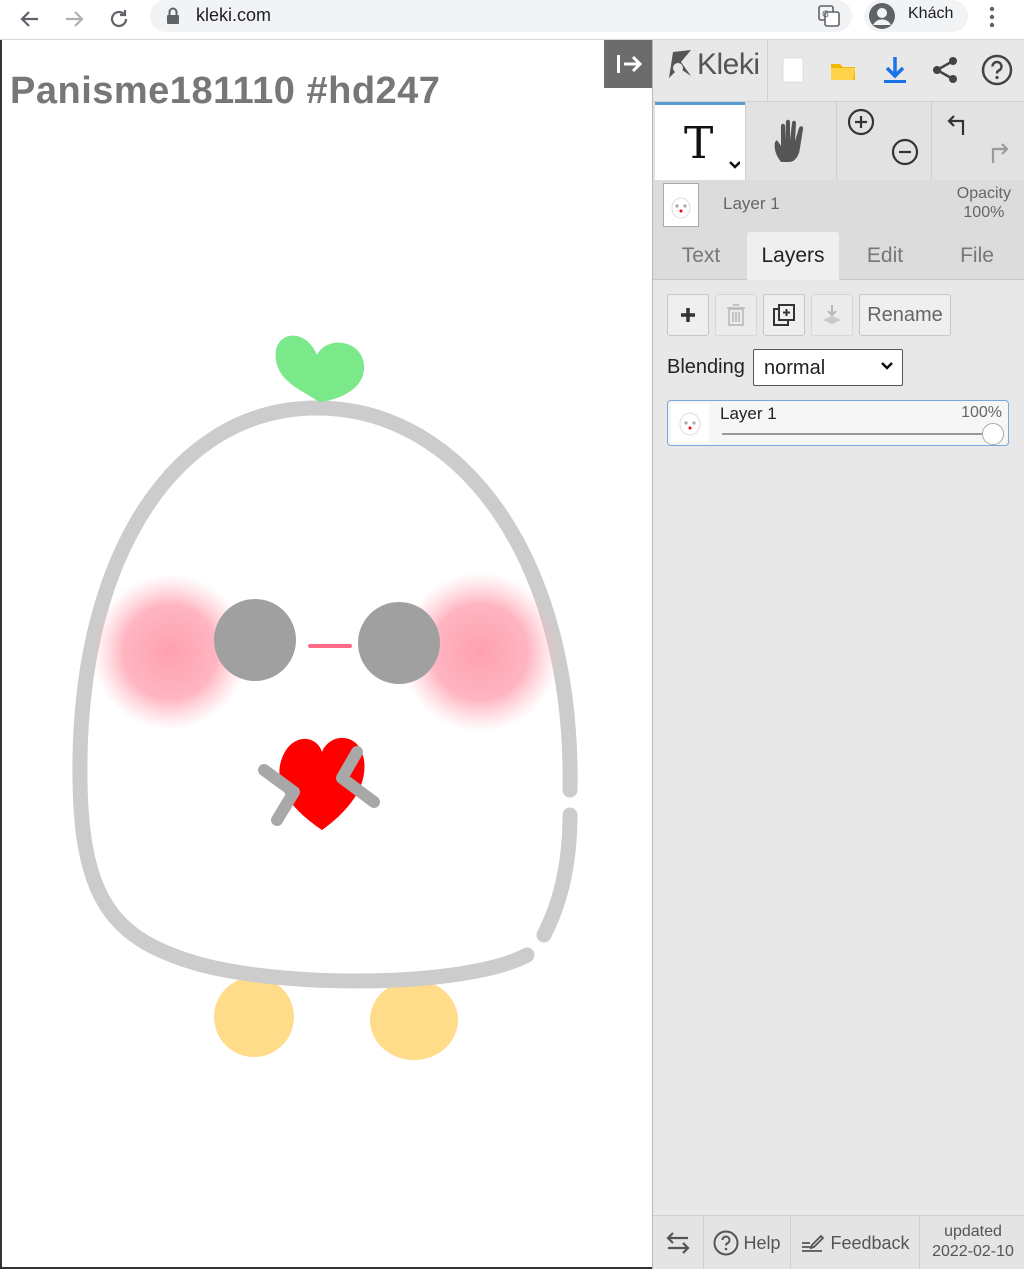 This screenshot has width=1024, height=1269. Describe the element at coordinates (838, 423) in the screenshot. I see `layer-list-item: Layer 1 100%` at that location.